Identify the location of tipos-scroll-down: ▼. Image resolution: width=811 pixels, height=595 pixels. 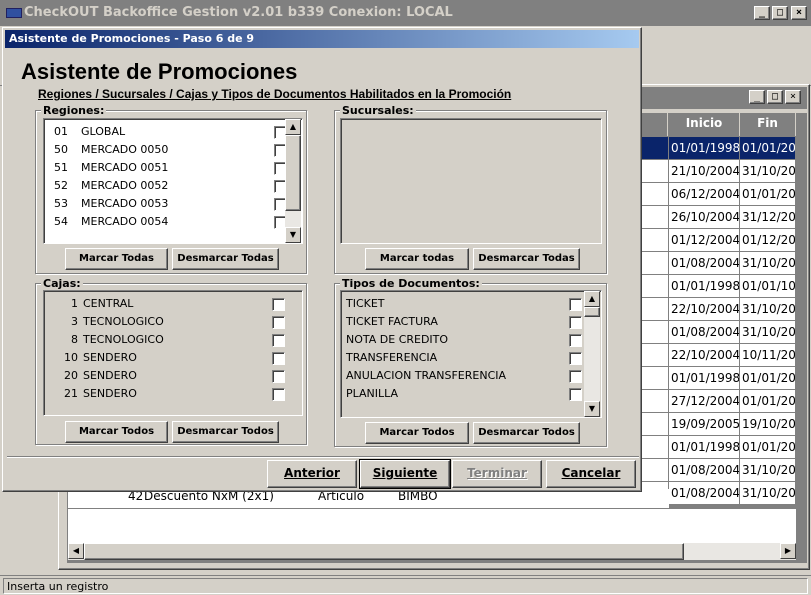
(592, 409).